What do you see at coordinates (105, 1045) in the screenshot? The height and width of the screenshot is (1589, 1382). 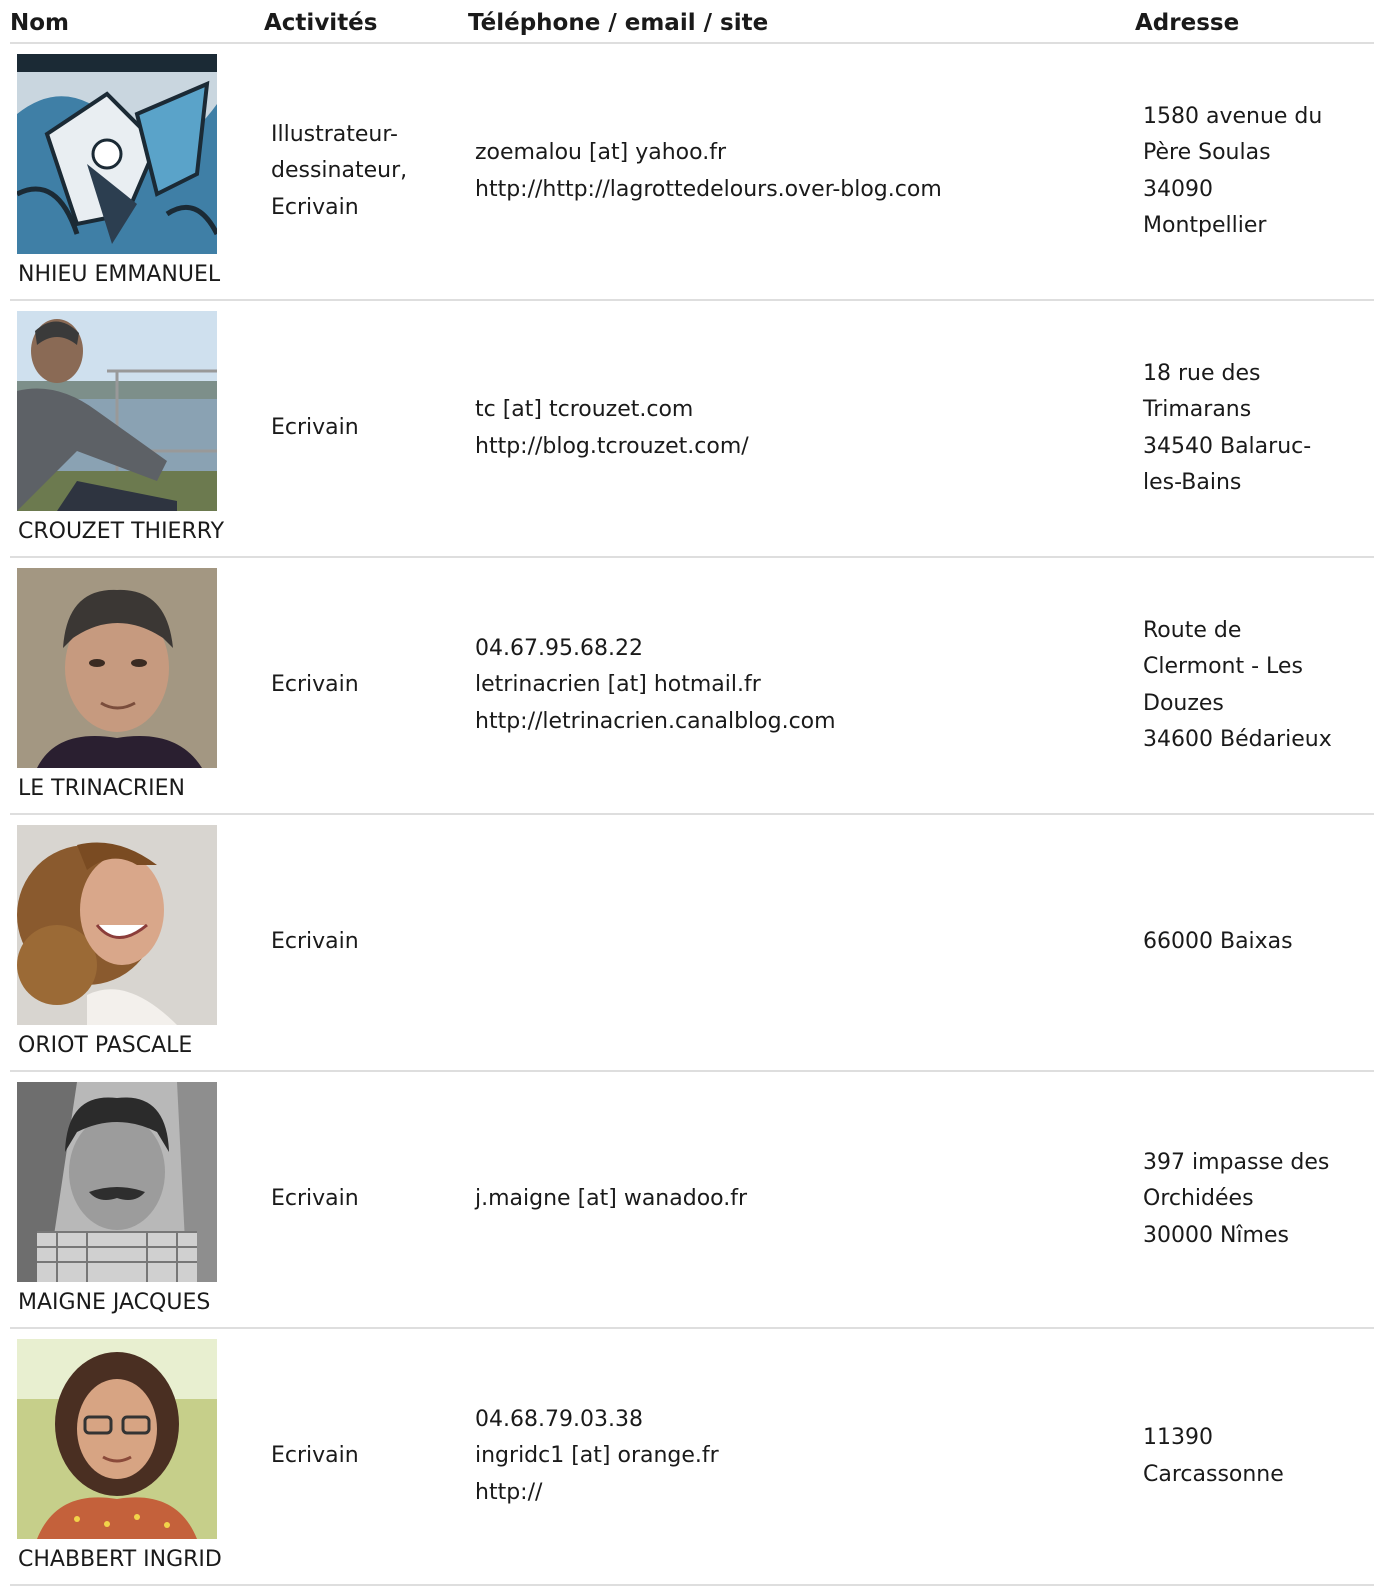 I see `author-name: ORIOT PASCALE` at bounding box center [105, 1045].